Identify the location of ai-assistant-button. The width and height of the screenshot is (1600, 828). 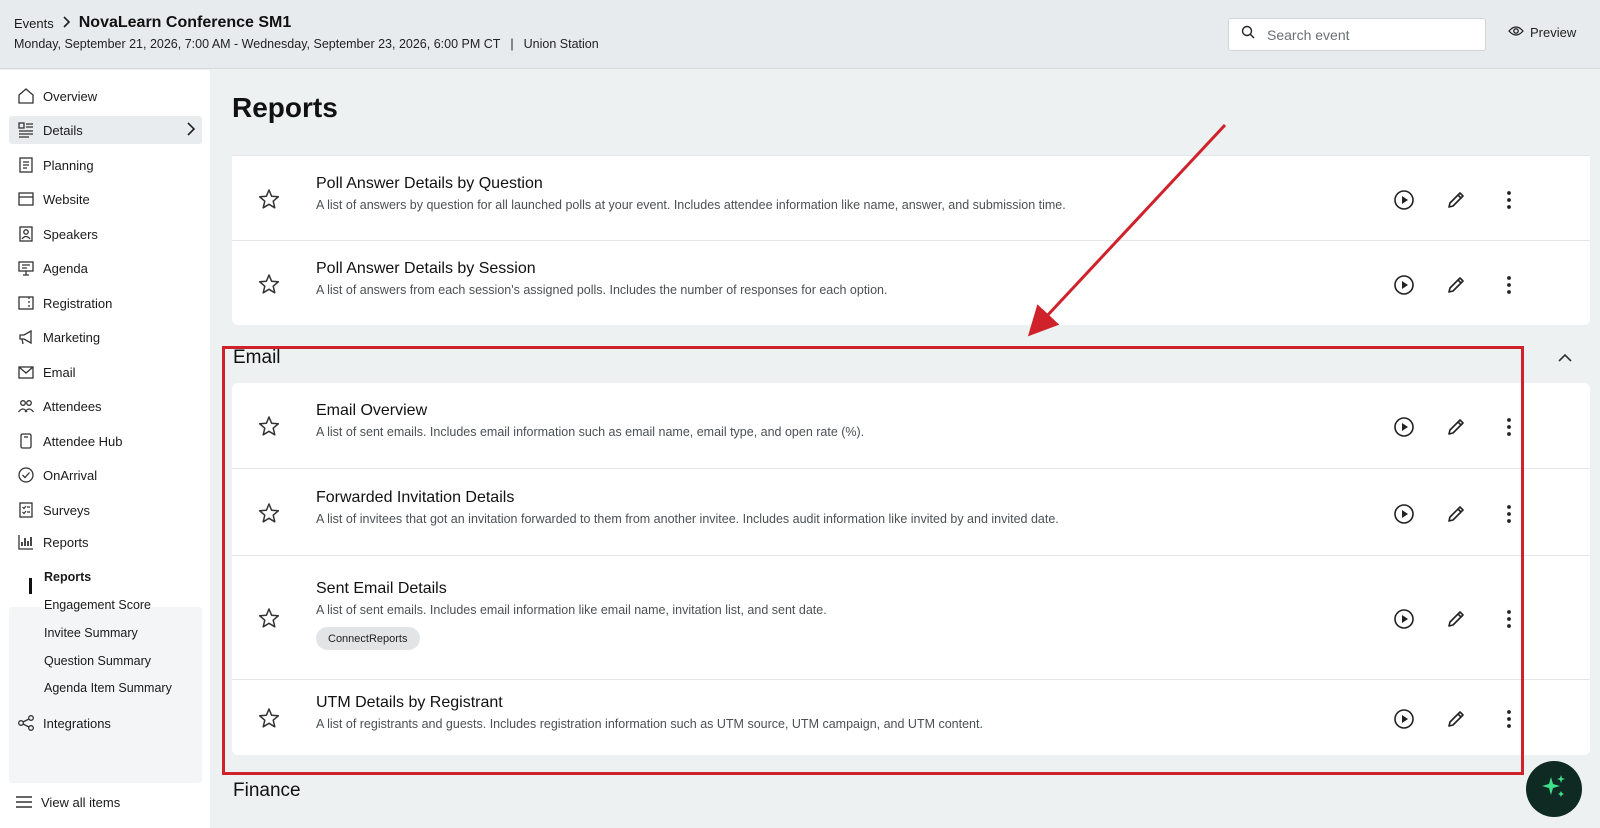
(1554, 789).